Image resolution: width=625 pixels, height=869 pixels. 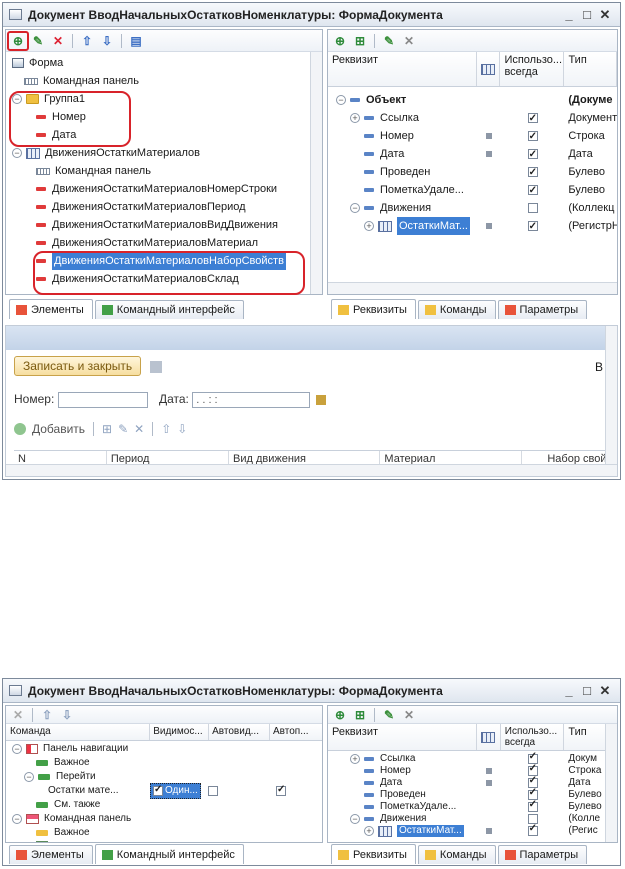 What do you see at coordinates (107, 429) in the screenshot?
I see `copy-row-icon: ⊞` at bounding box center [107, 429].